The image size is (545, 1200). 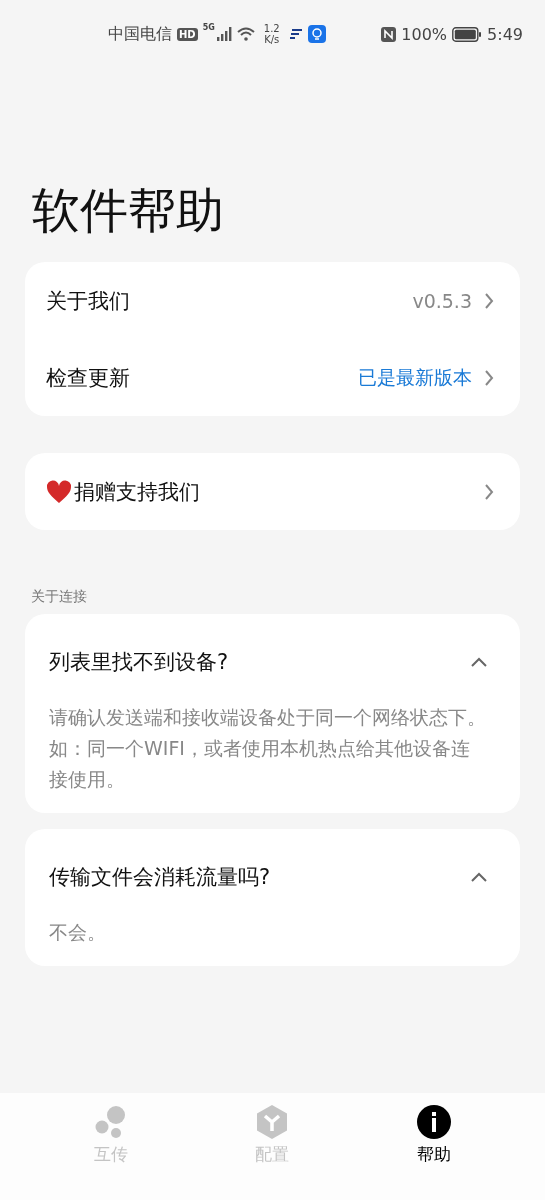 What do you see at coordinates (505, 34) in the screenshot?
I see `clock: 5:49` at bounding box center [505, 34].